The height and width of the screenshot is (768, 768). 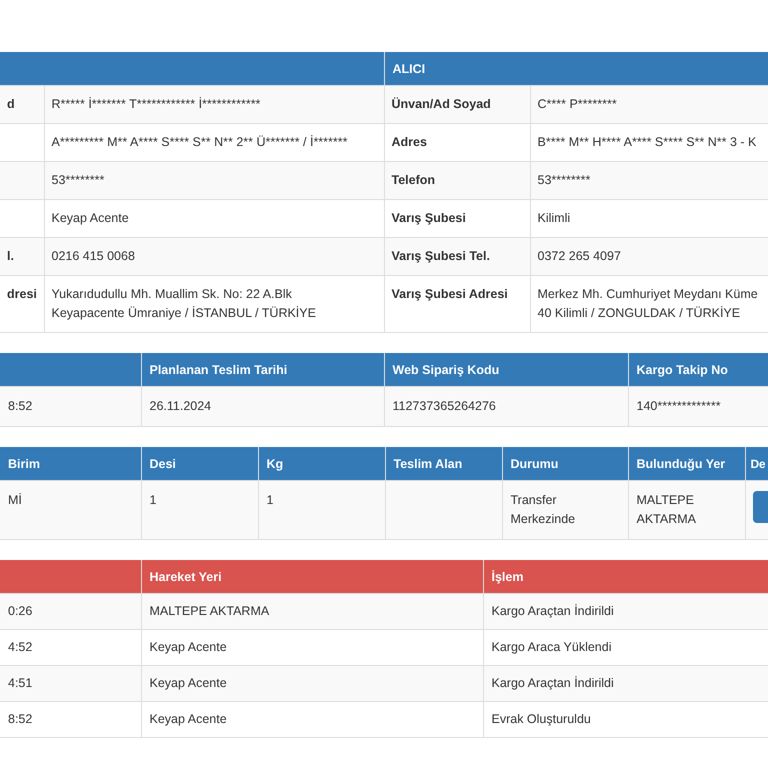 What do you see at coordinates (321, 463) in the screenshot?
I see `column-header: Kg` at bounding box center [321, 463].